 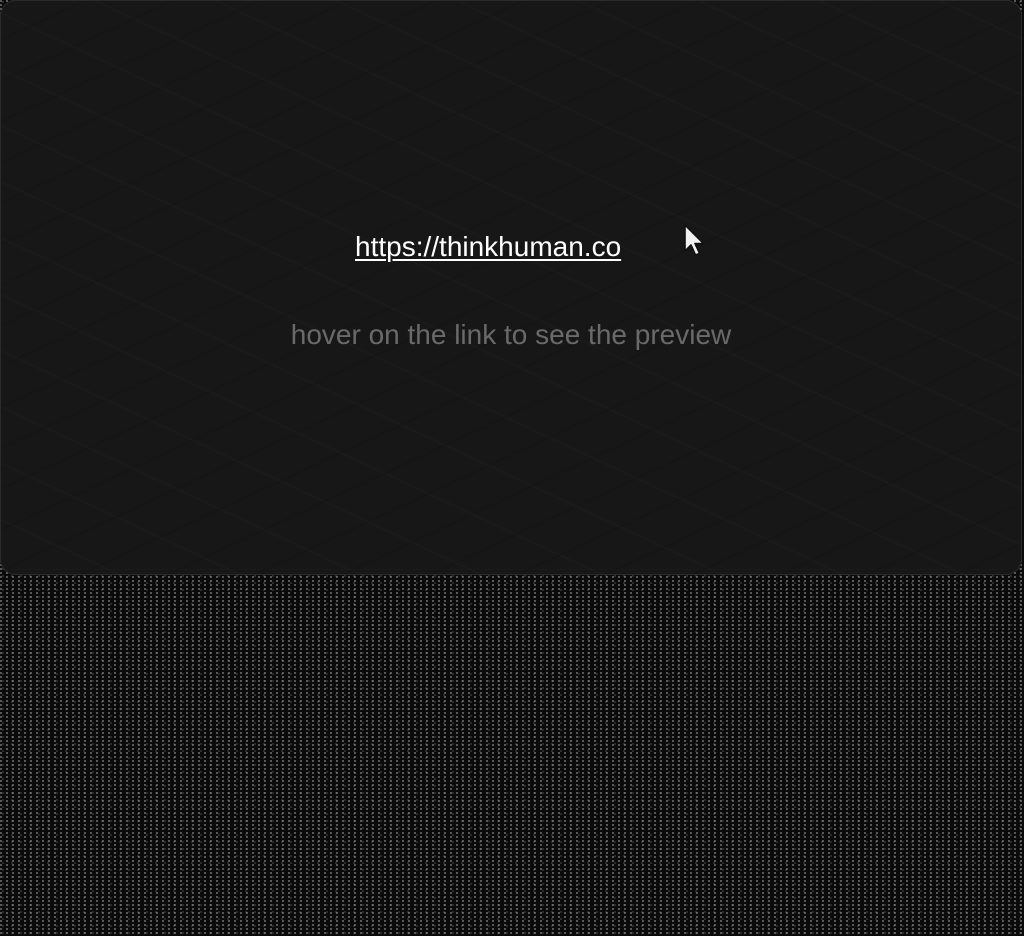 What do you see at coordinates (511, 334) in the screenshot?
I see `hover-hint-text: hover on the link to see the preview` at bounding box center [511, 334].